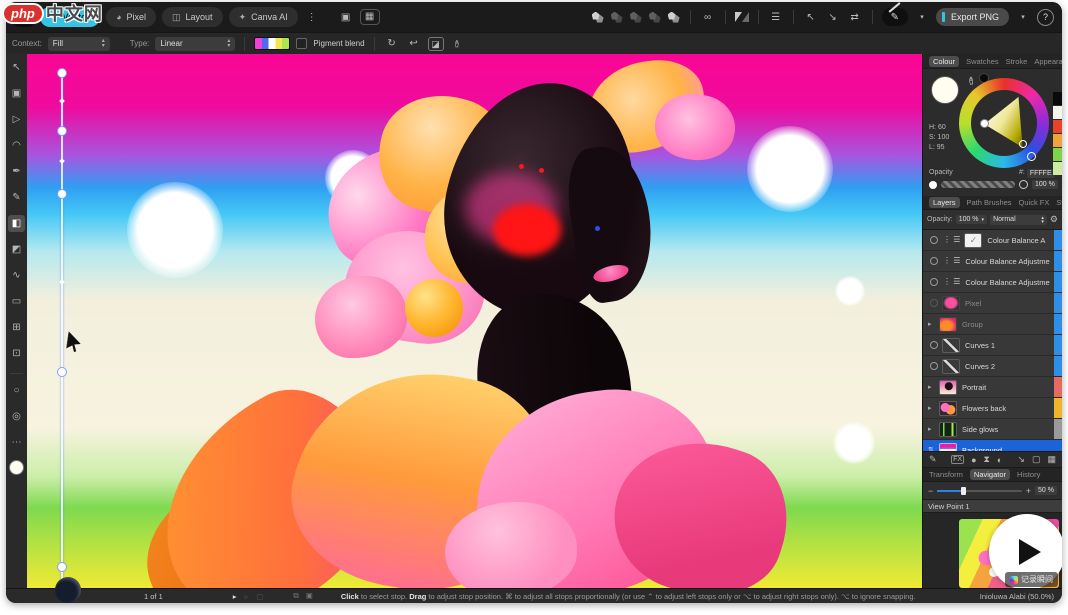 The image size is (1068, 615). Describe the element at coordinates (1057, 168) in the screenshot. I see `swatch-pale-green` at that location.